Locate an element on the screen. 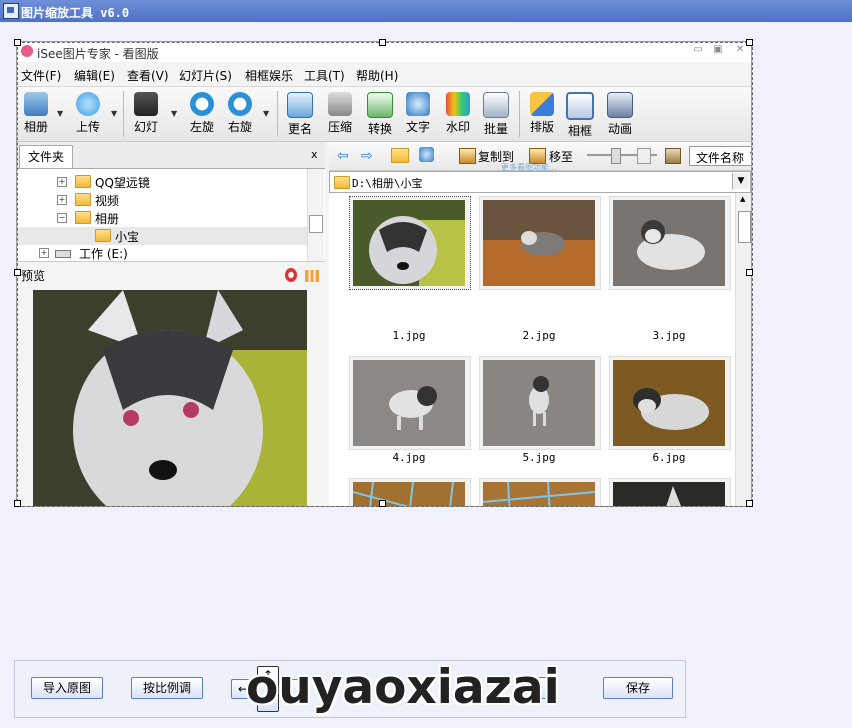  title-bar: 图片缩放工具 v6.0 is located at coordinates (426, 11).